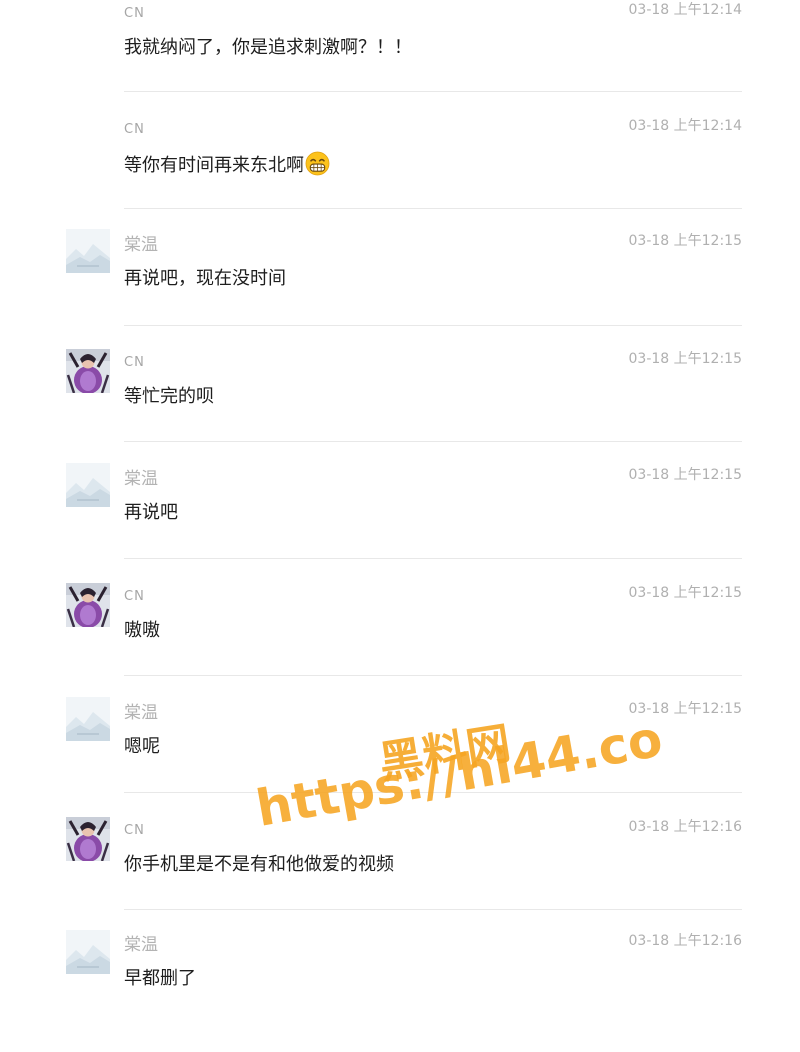 The height and width of the screenshot is (1052, 800). I want to click on message-text: 嗷嗷, so click(142, 631).